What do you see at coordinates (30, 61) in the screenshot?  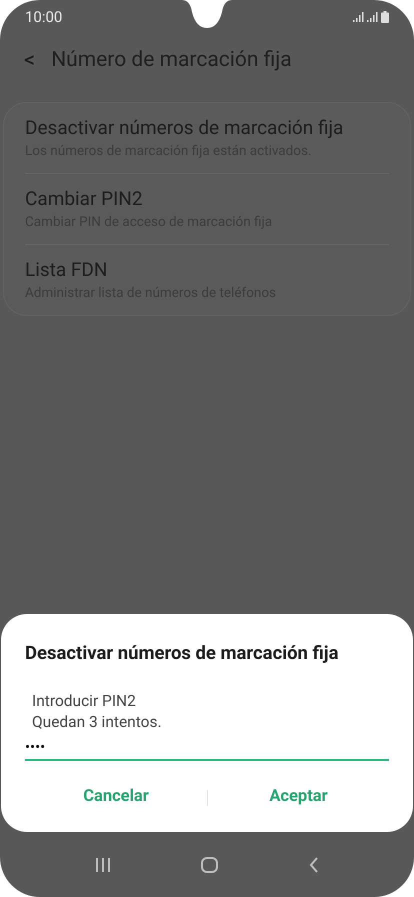 I see `back-button: <` at bounding box center [30, 61].